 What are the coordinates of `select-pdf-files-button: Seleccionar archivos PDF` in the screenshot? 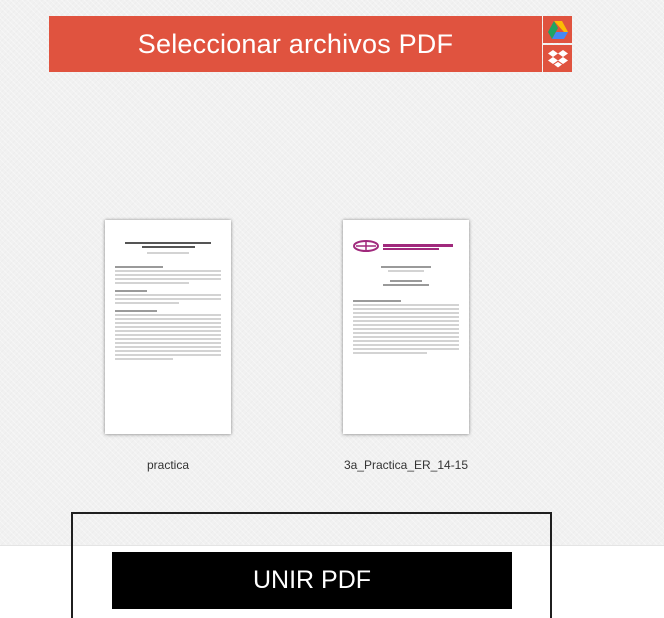 It's located at (295, 44).